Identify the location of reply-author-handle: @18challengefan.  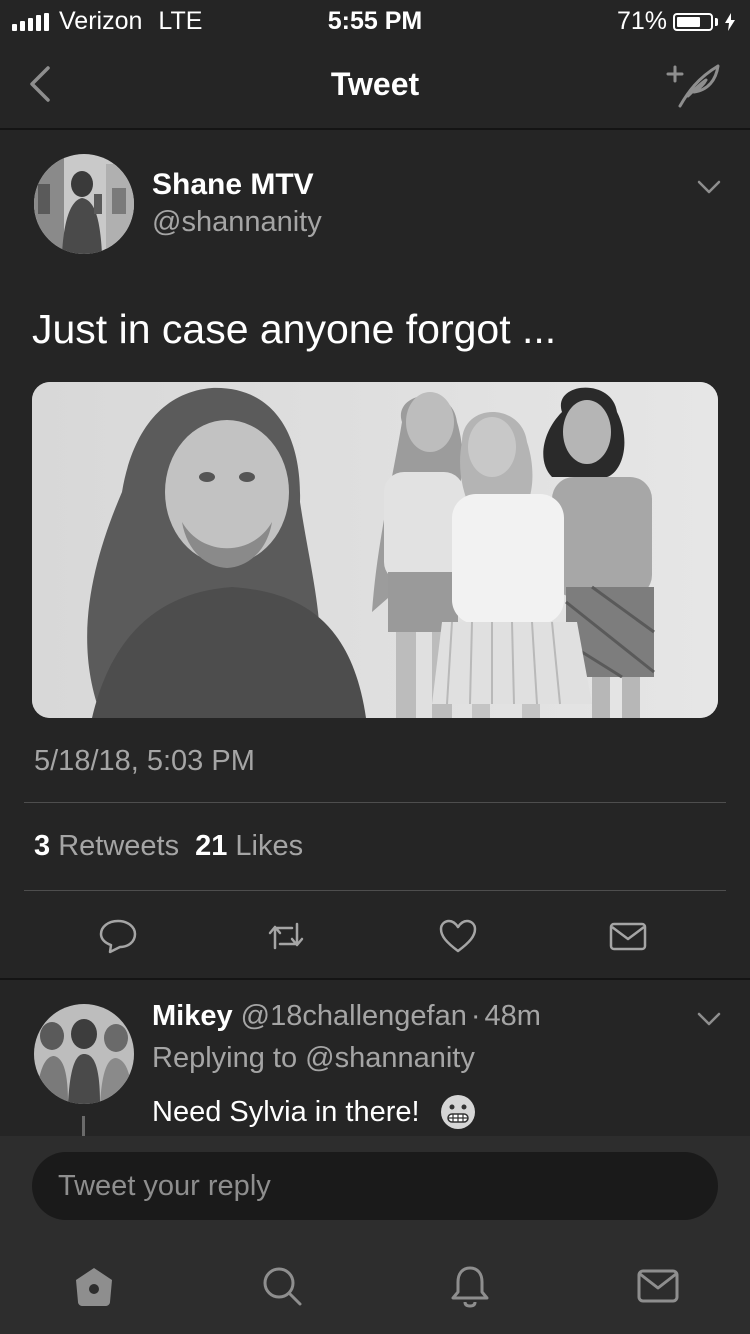
(354, 1016).